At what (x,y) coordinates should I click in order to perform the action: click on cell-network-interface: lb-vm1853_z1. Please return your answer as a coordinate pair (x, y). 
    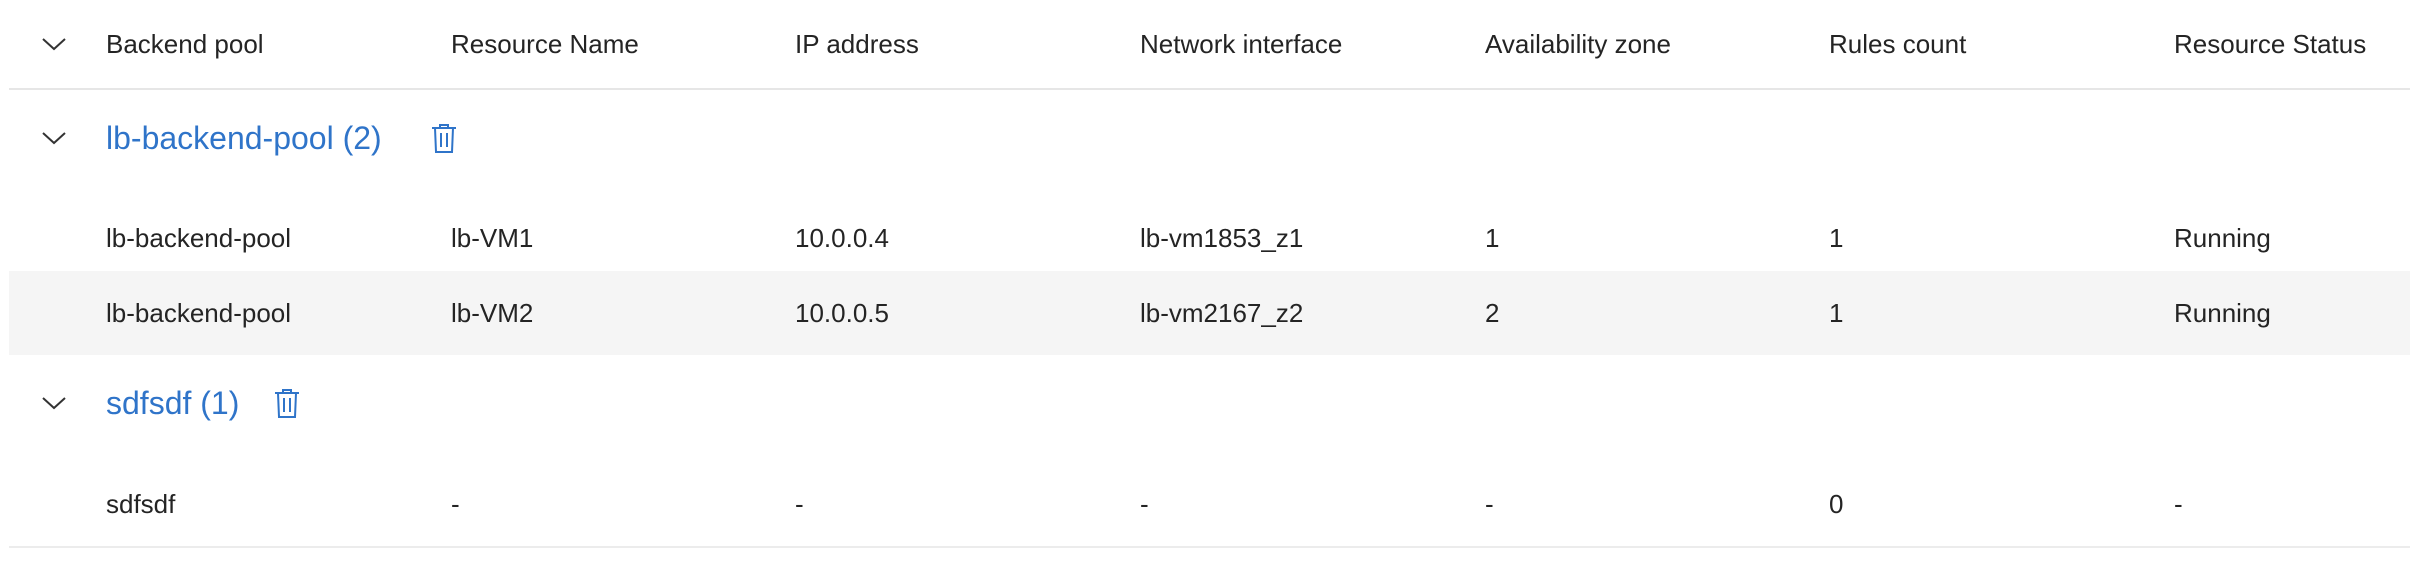
    Looking at the image, I should click on (1222, 237).